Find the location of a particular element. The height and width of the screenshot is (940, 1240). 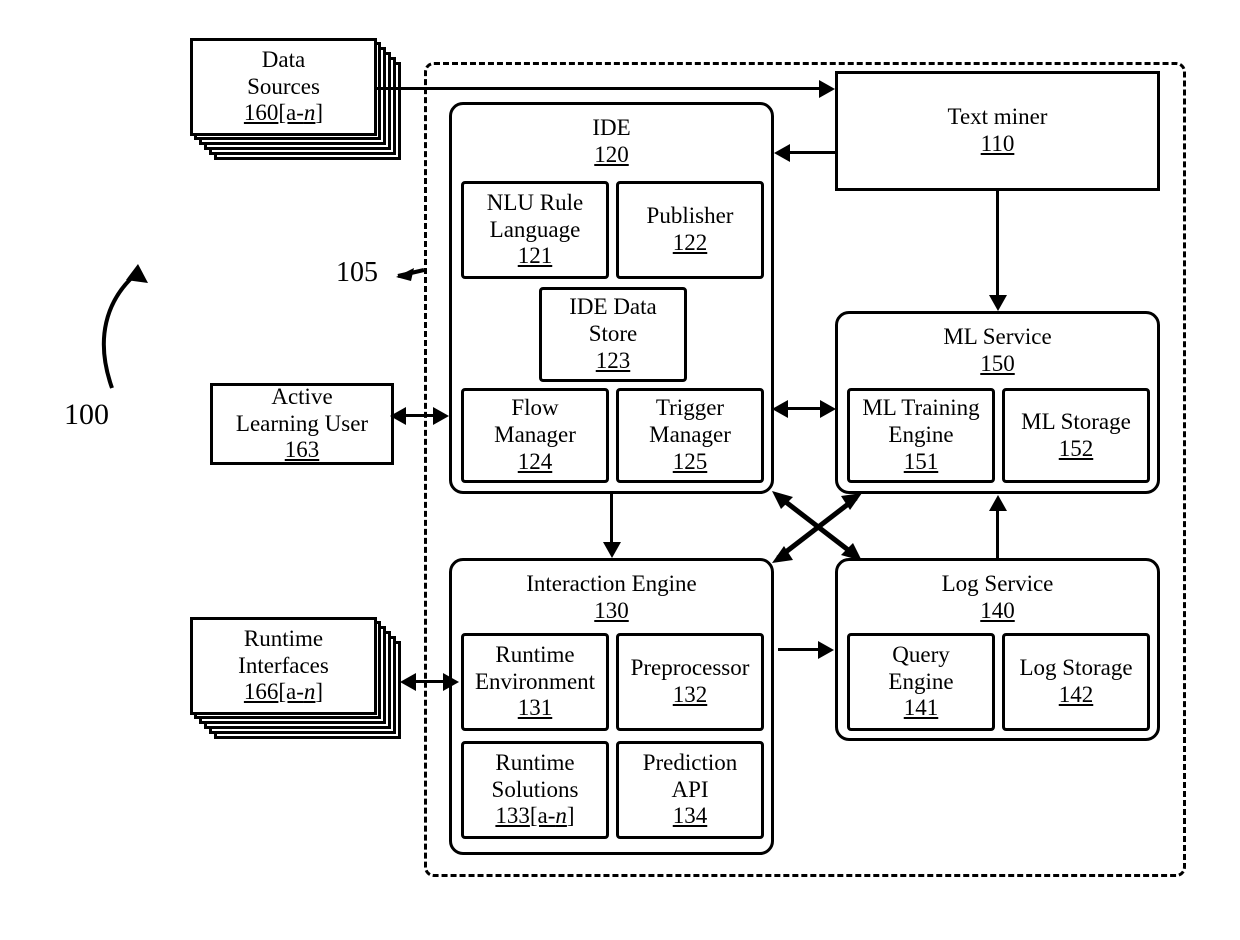

connector-data-sources-to-text-miner is located at coordinates (598, 88).